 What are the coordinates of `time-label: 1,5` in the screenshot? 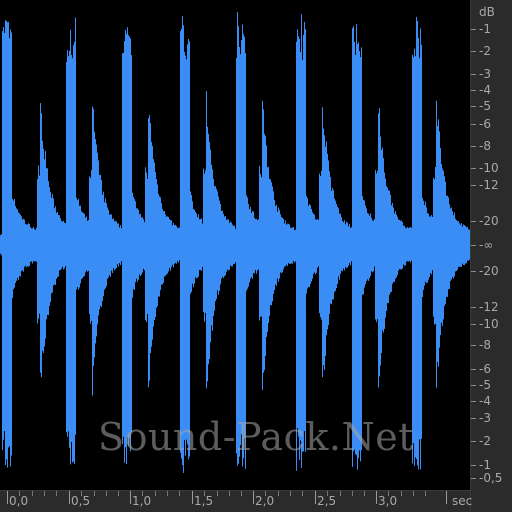 It's located at (204, 501).